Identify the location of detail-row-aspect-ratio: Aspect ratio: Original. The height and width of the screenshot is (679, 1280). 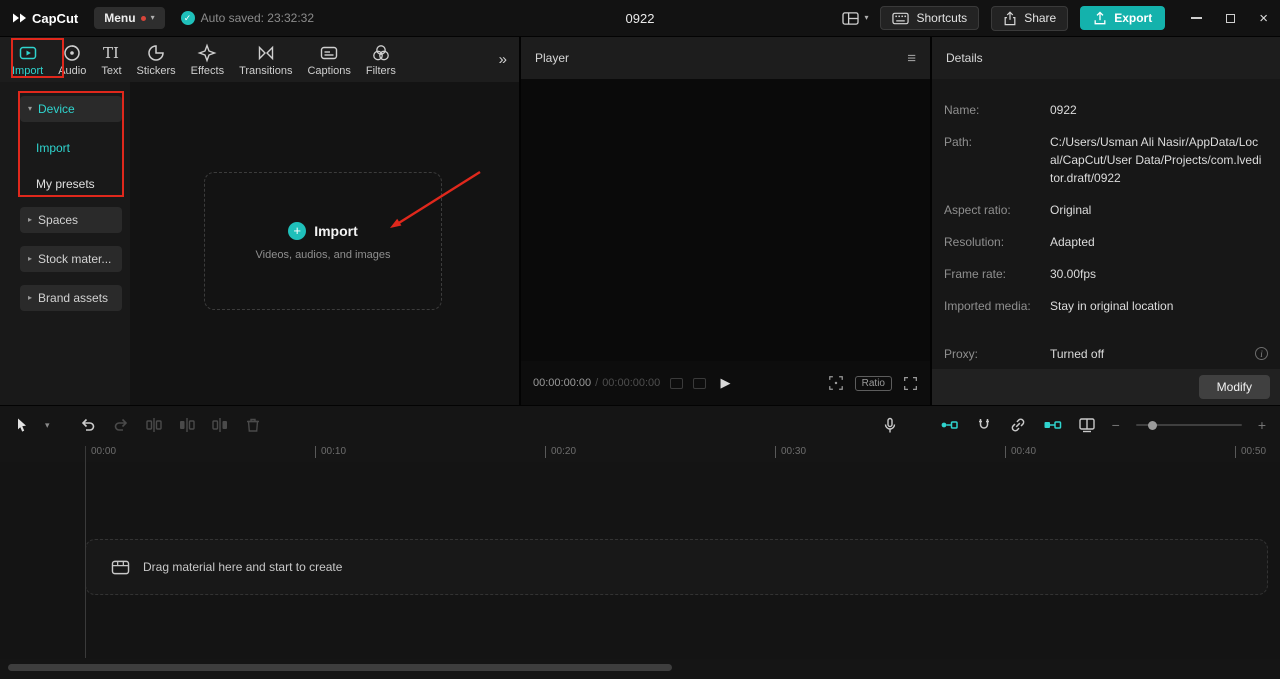
(1018, 210).